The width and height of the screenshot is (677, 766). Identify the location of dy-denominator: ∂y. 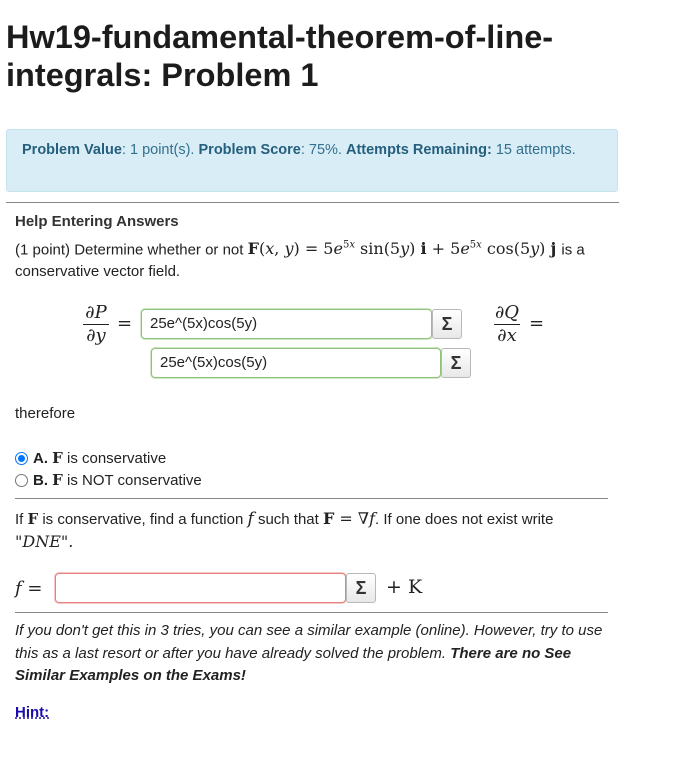
(96, 335).